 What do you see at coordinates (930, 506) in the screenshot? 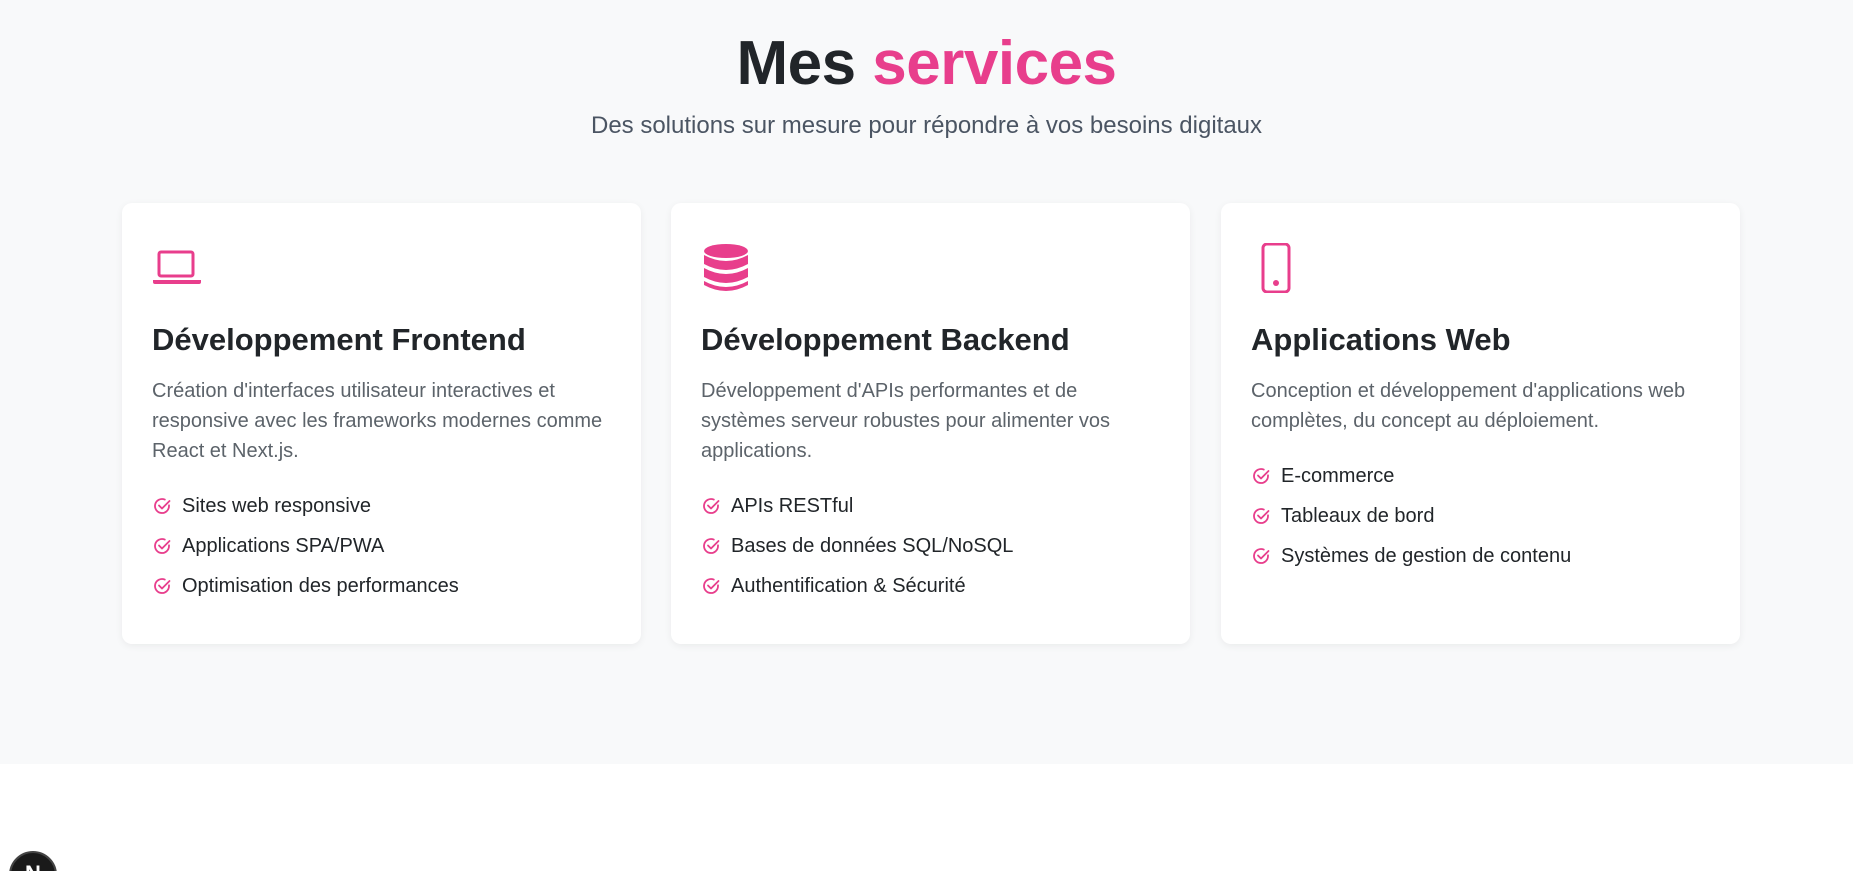
I see `feature-item: APIs RESTful` at bounding box center [930, 506].